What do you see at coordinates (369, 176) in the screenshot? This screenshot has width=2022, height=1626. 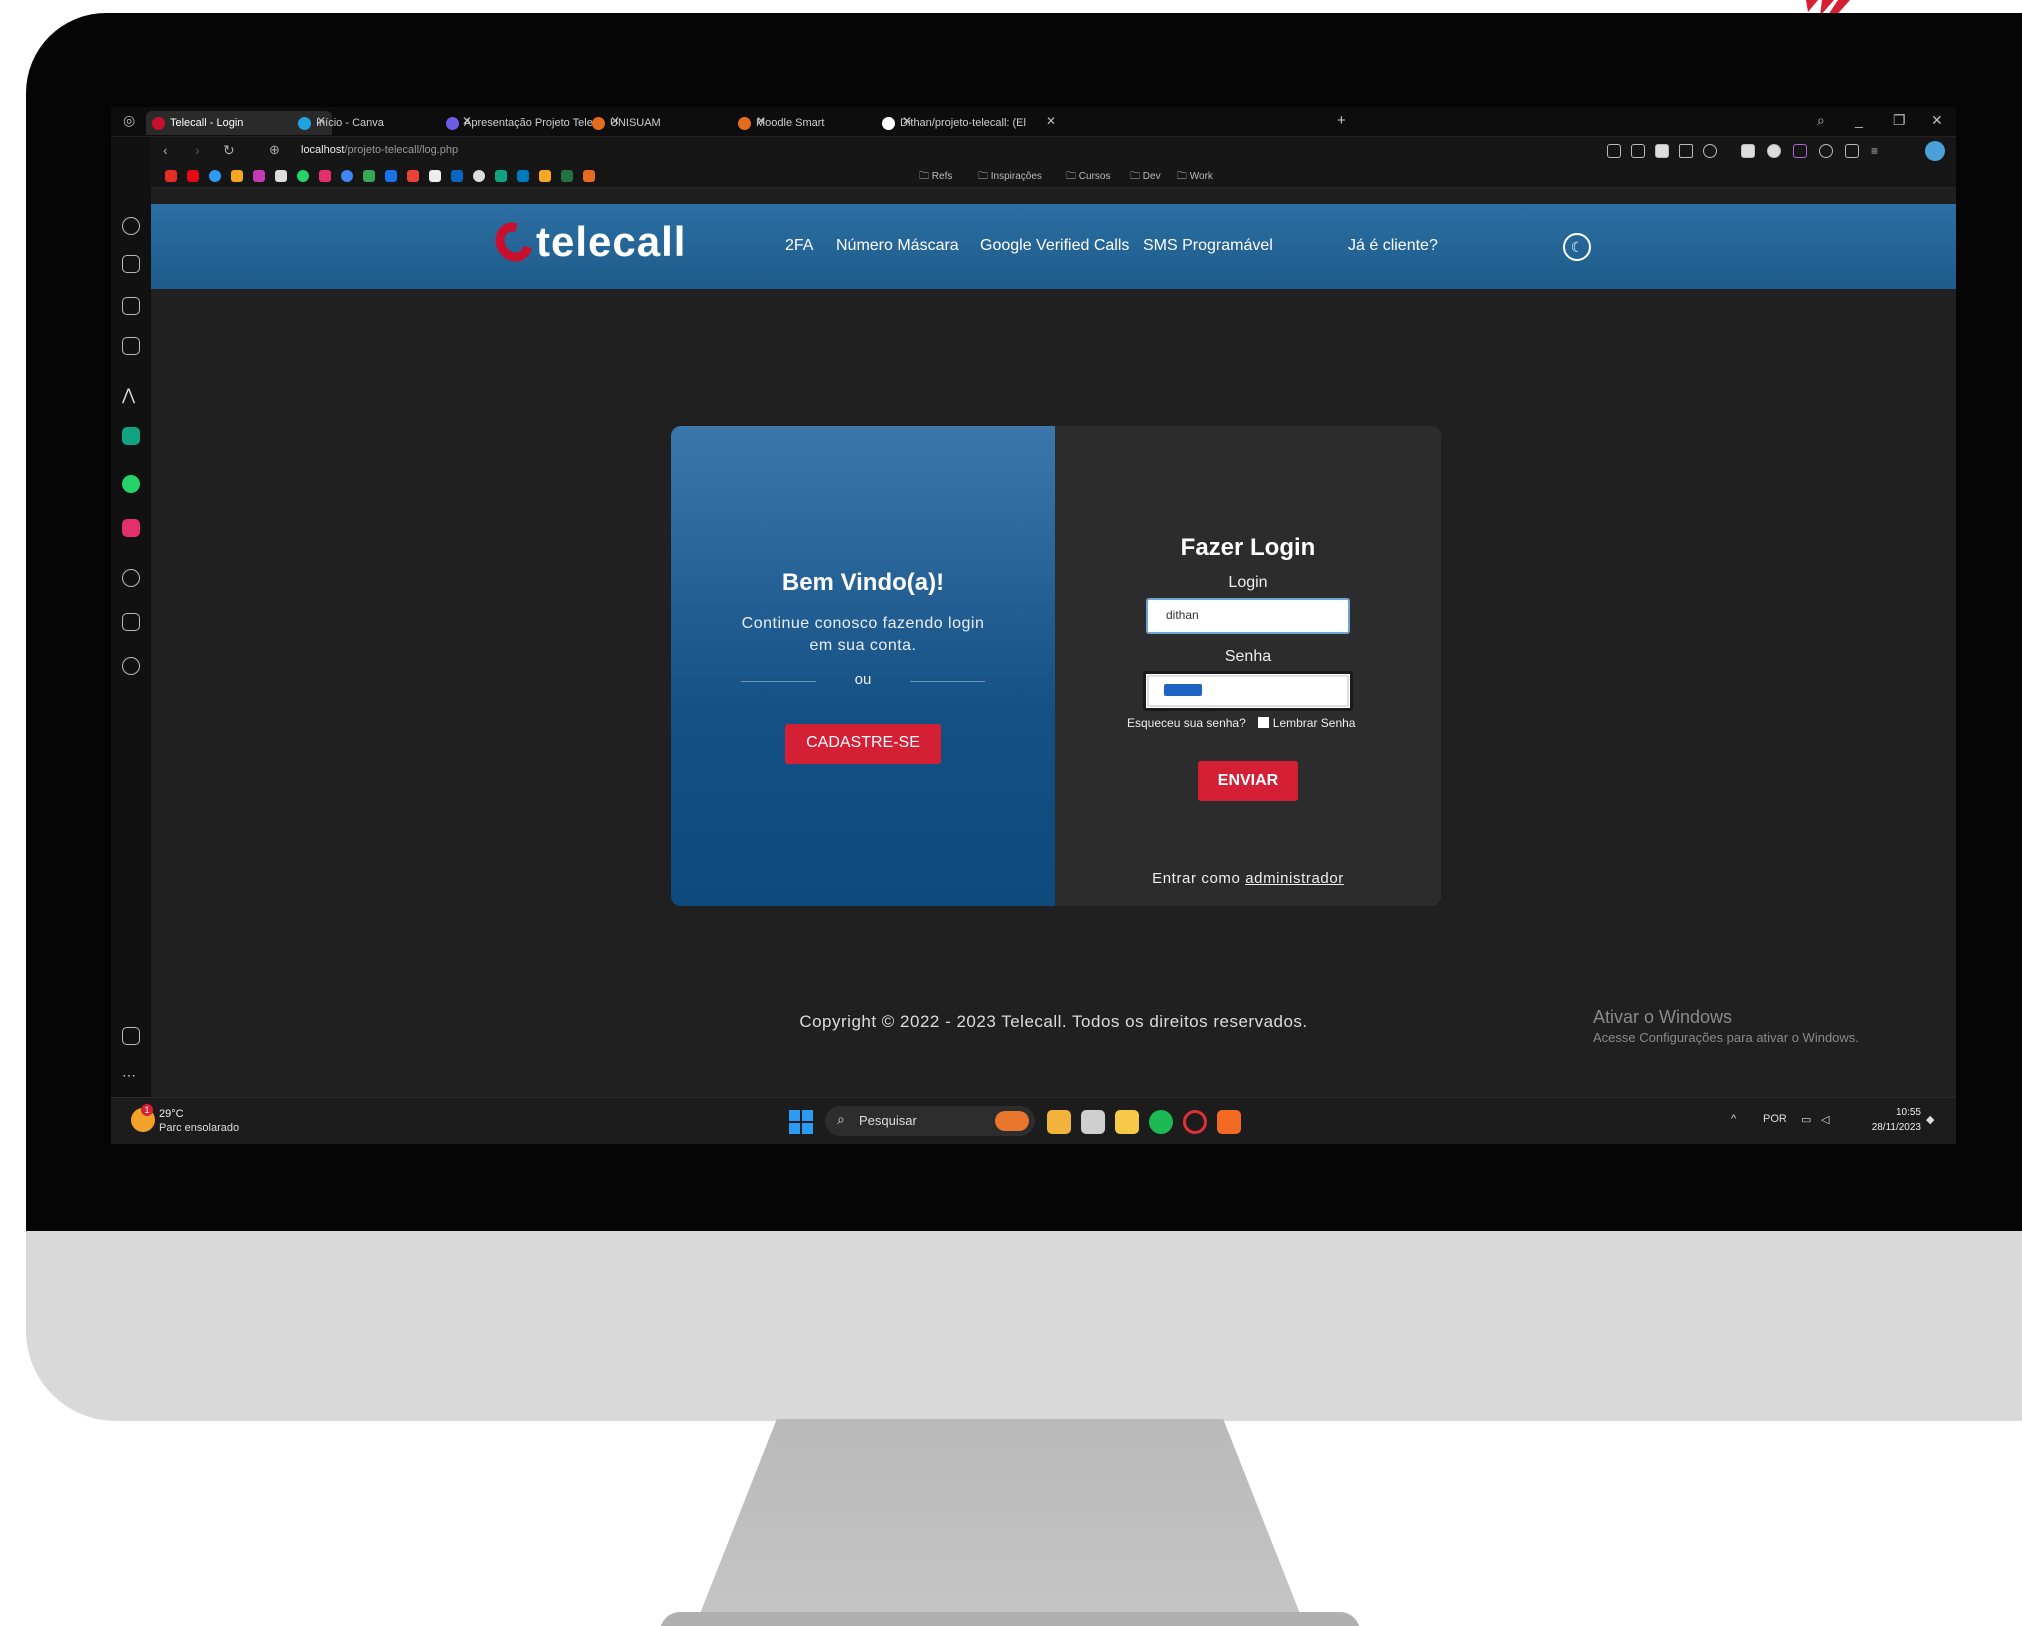 I see `maps-bookmark-icon` at bounding box center [369, 176].